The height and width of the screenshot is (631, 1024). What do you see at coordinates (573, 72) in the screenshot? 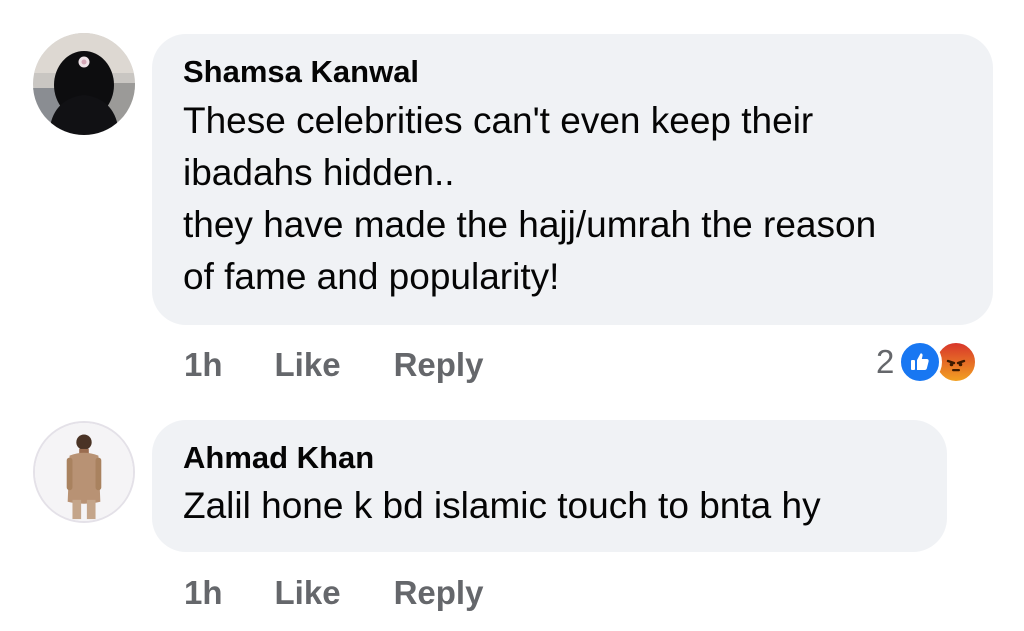
I see `comment-author: Shamsa Kanwal` at bounding box center [573, 72].